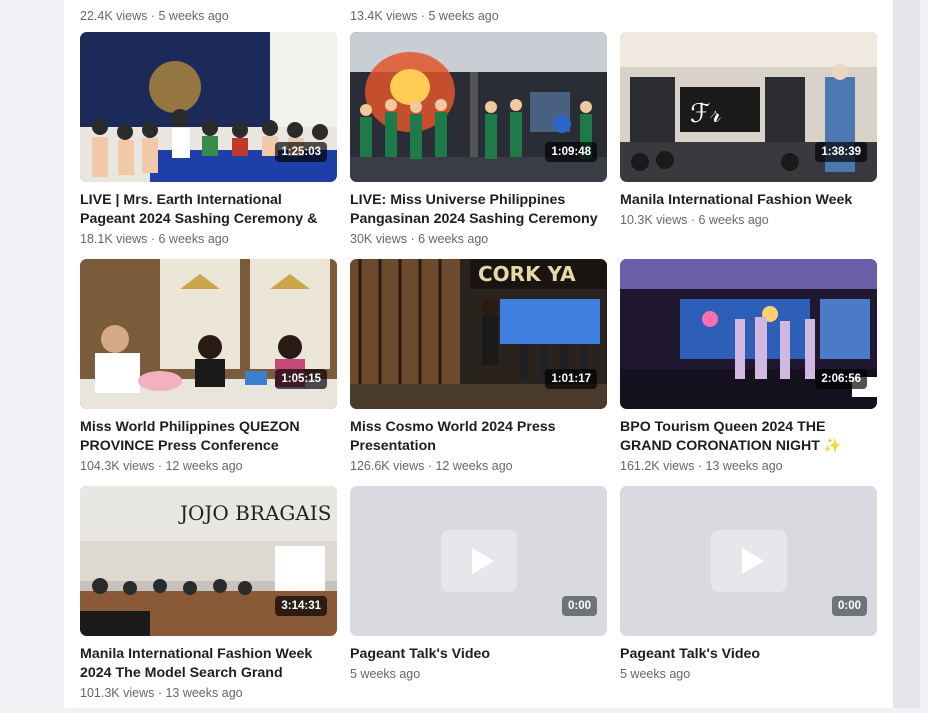 Image resolution: width=928 pixels, height=713 pixels. Describe the element at coordinates (161, 693) in the screenshot. I see `video-meta: 101.3K views · 13 weeks ago` at that location.